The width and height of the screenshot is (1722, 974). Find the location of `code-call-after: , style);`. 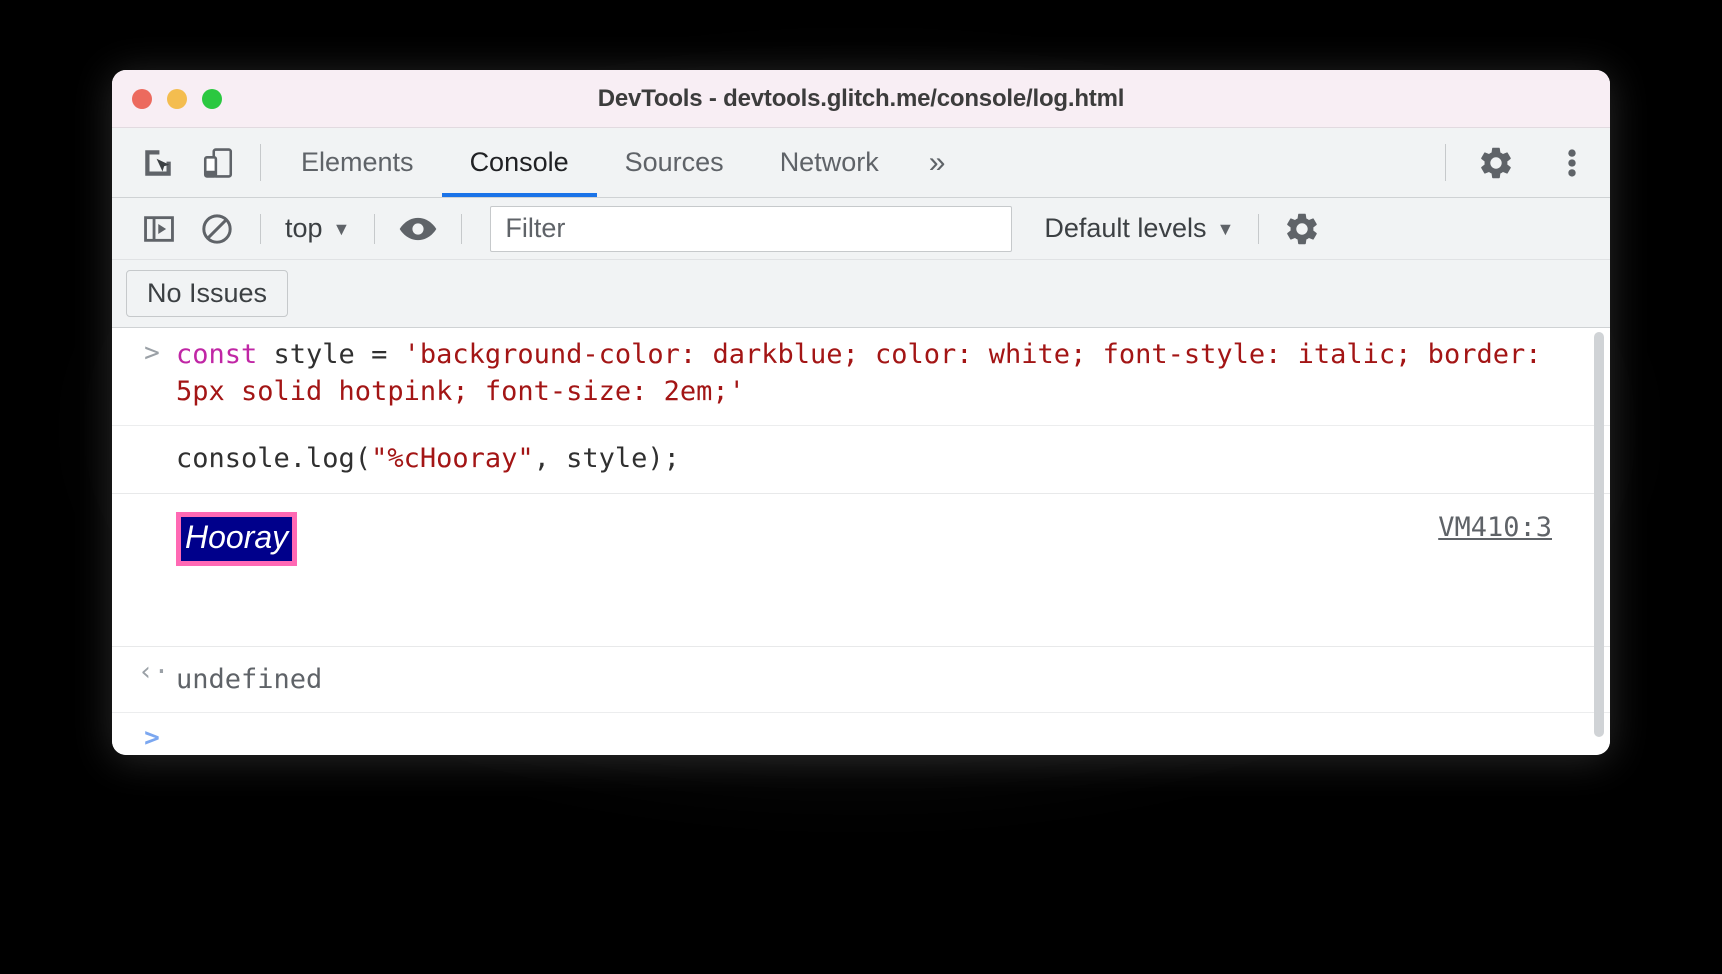

code-call-after: , style); is located at coordinates (606, 458).